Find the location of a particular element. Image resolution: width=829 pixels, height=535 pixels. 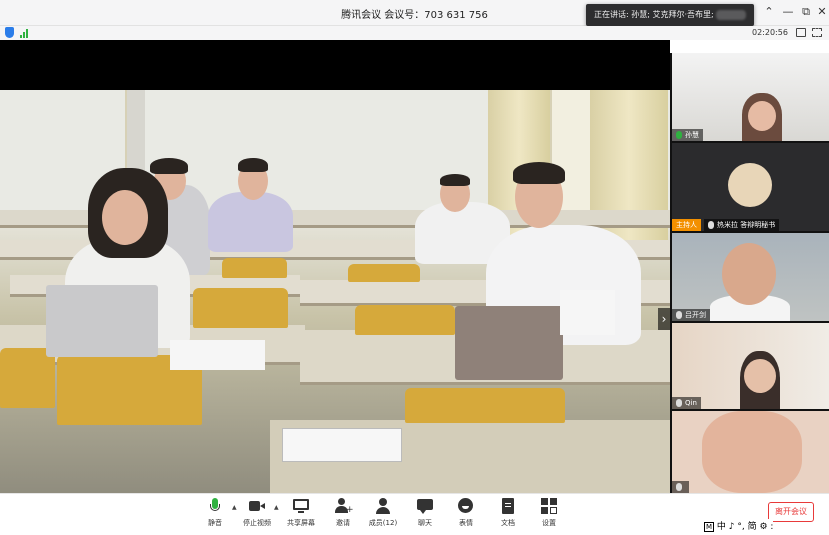

power-strip is located at coordinates (342, 445).